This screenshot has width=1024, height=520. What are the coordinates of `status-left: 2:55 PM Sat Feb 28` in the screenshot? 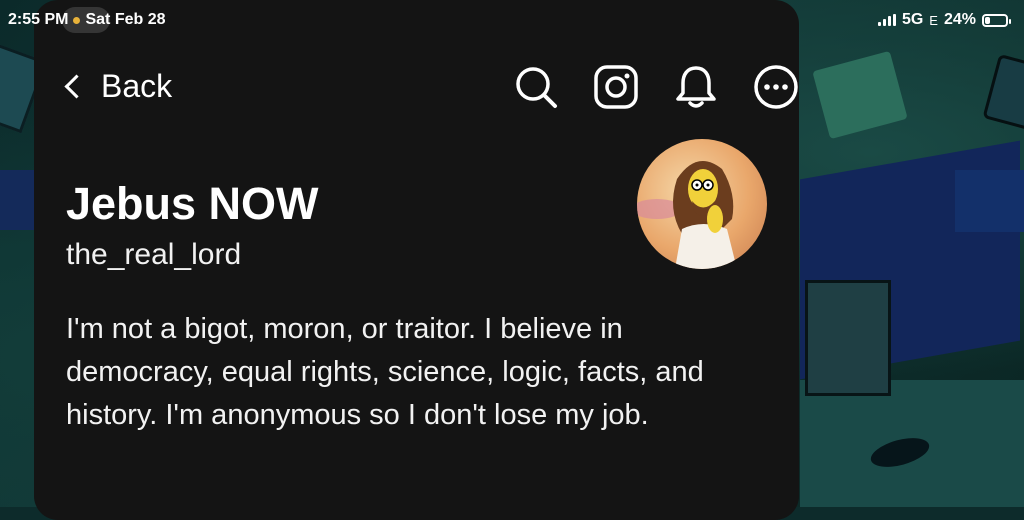 It's located at (87, 20).